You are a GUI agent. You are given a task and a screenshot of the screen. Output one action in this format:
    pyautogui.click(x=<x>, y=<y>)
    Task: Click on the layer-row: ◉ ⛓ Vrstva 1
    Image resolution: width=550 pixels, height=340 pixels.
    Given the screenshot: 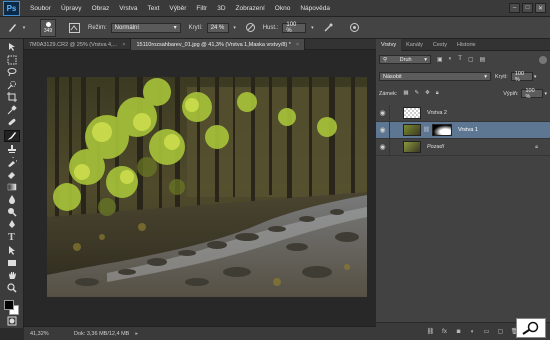 What is the action you would take?
    pyautogui.click(x=463, y=130)
    